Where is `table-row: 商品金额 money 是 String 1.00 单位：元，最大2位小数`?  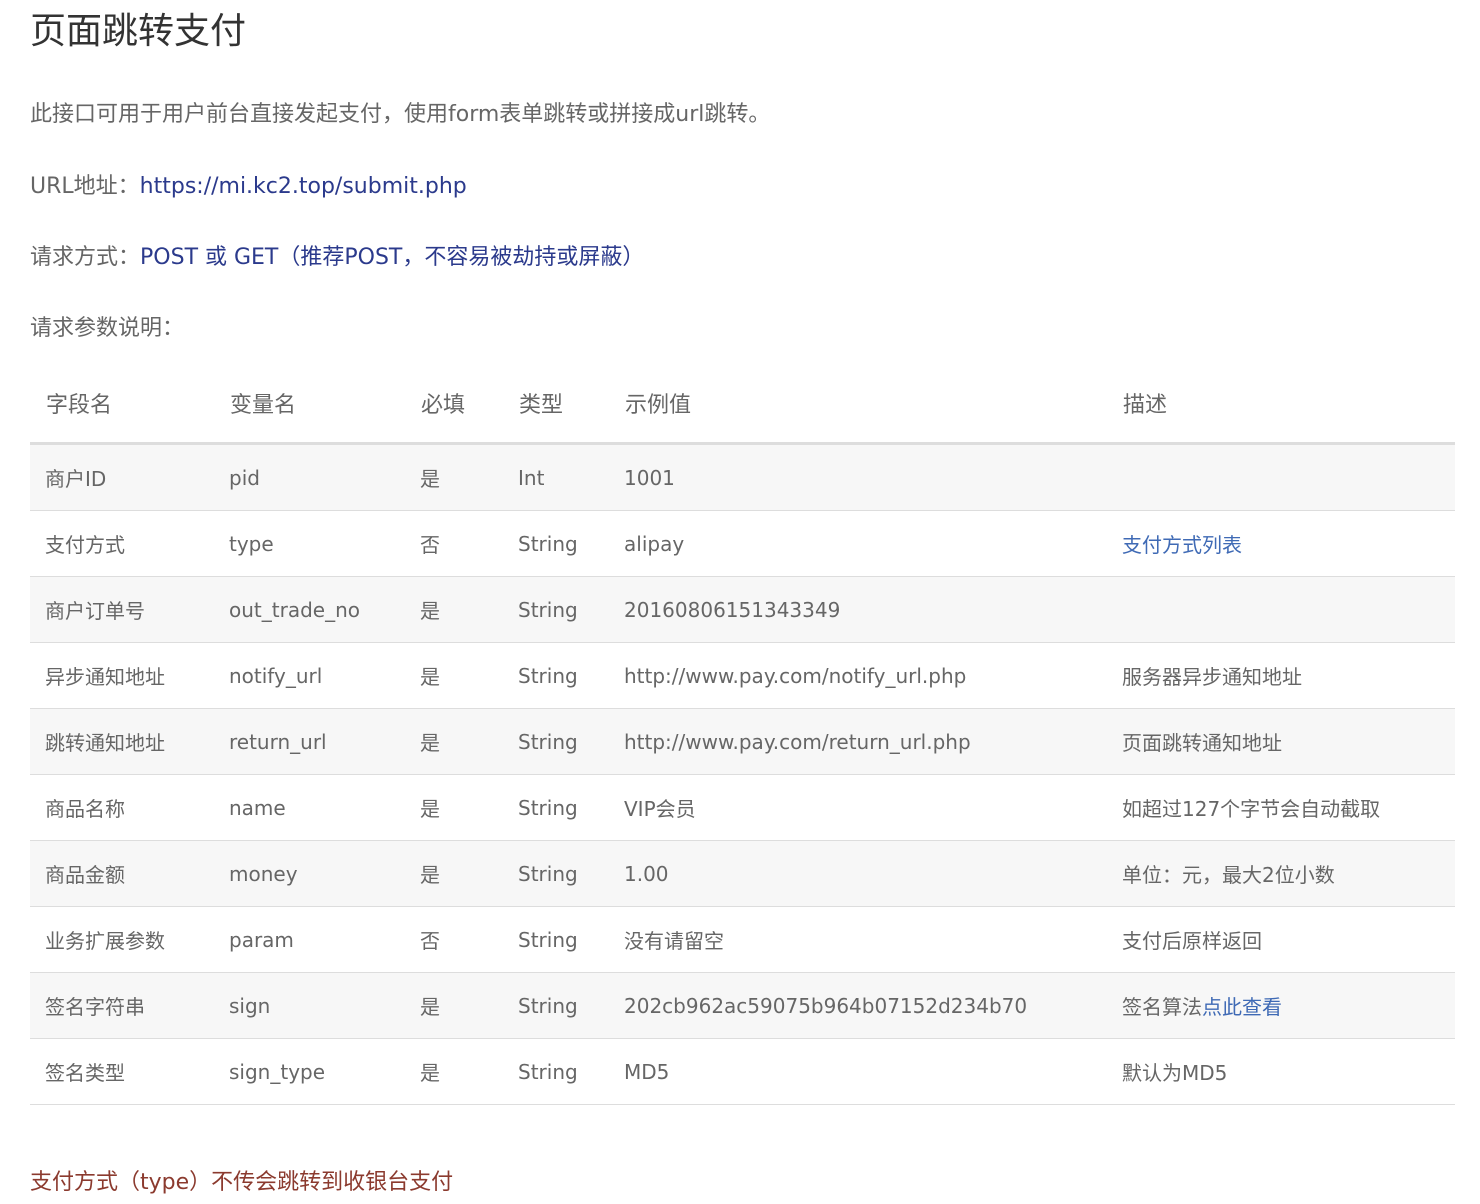
table-row: 商品金额 money 是 String 1.00 单位：元，最大2位小数 is located at coordinates (742, 873).